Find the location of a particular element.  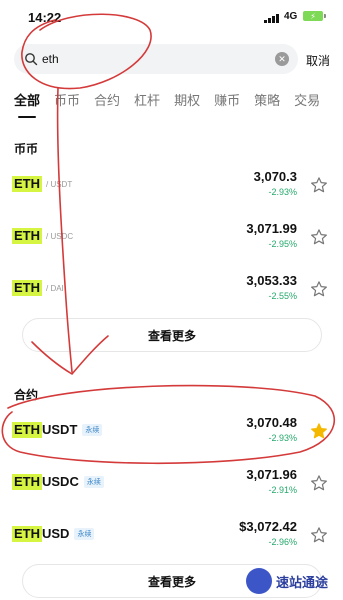

tab-futures: 合约 is located at coordinates (107, 104).